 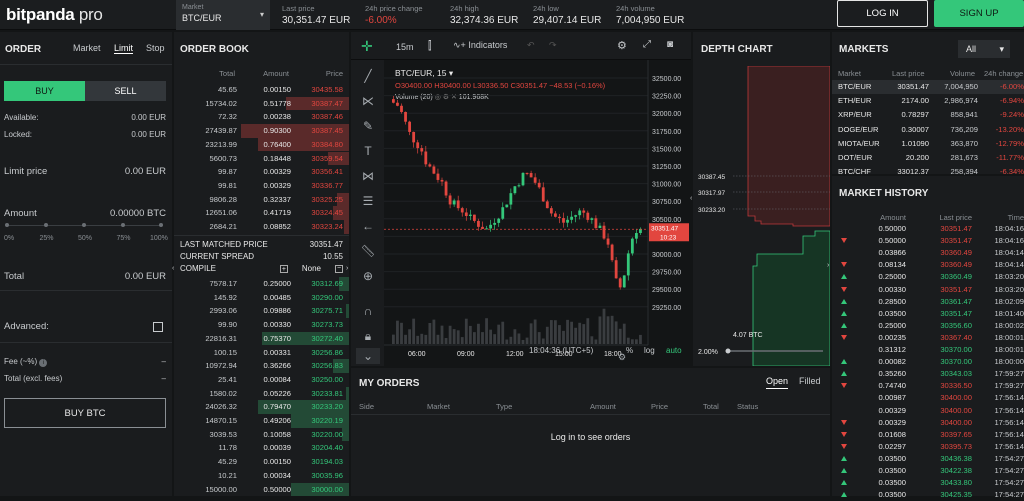 I want to click on log-toggle: log, so click(x=649, y=350).